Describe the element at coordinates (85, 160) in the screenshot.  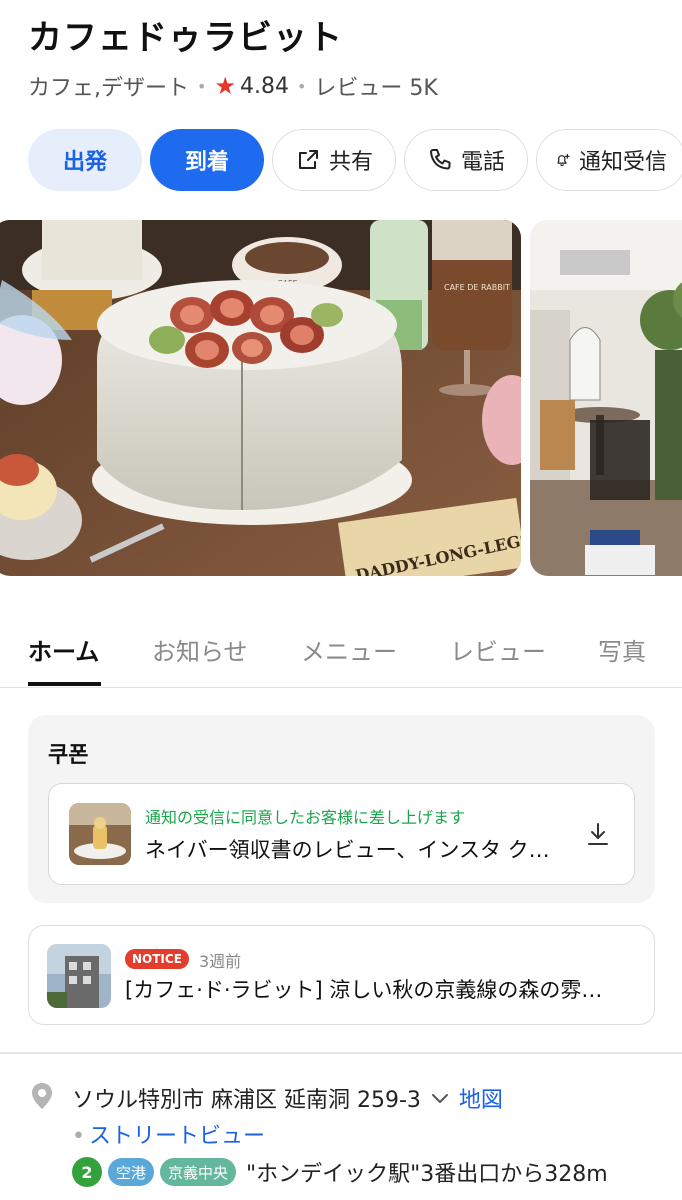
I see `depart-button: 出発` at that location.